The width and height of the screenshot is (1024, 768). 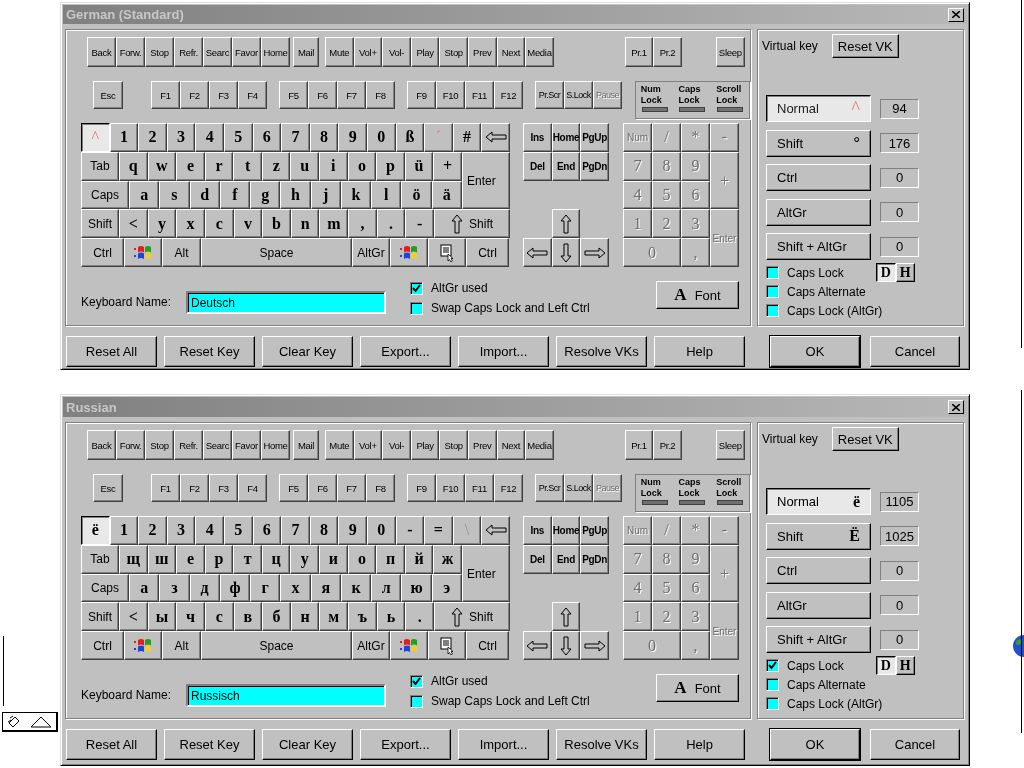 What do you see at coordinates (305, 617) in the screenshot?
I see `keyboard-key: н` at bounding box center [305, 617].